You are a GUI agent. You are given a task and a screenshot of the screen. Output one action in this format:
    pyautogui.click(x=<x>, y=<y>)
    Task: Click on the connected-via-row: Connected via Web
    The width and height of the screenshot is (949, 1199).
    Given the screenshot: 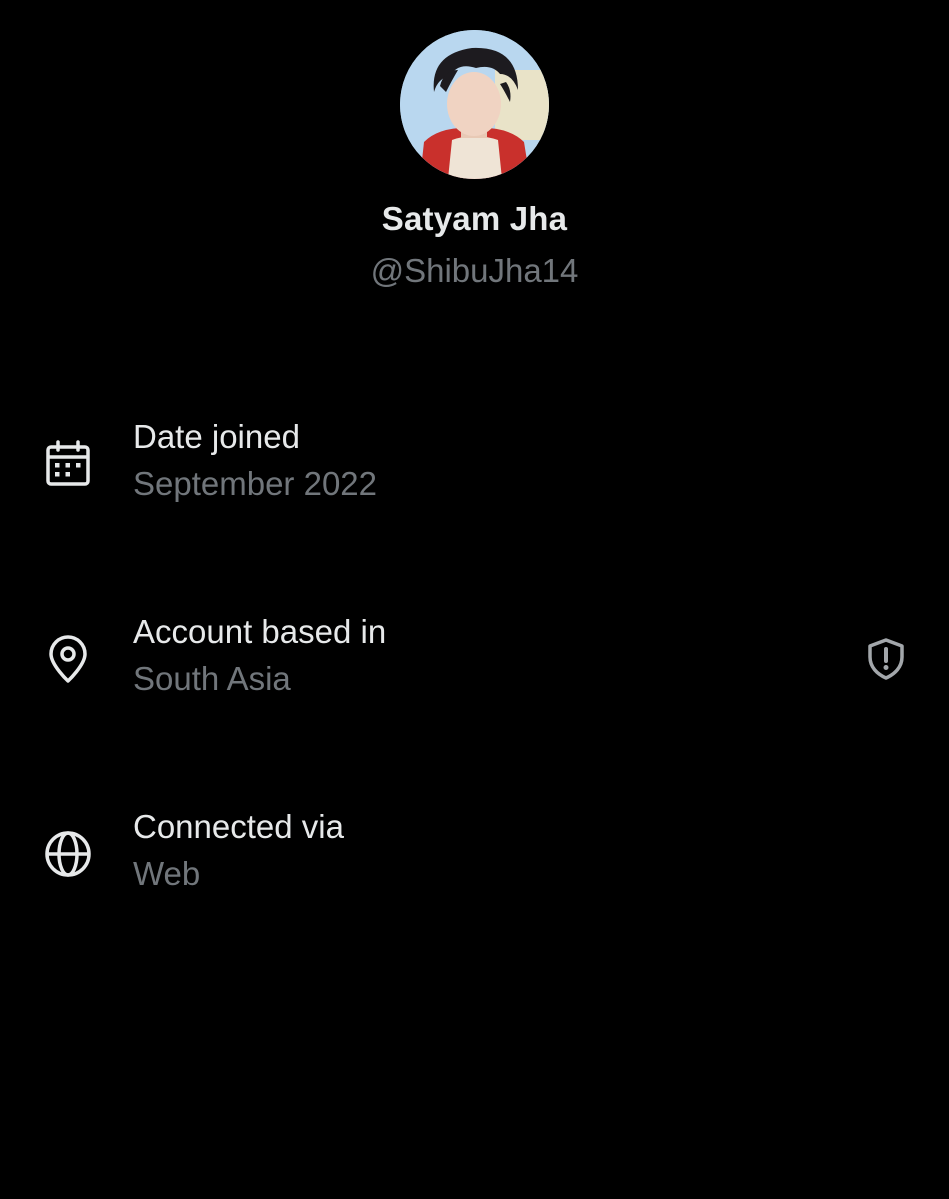 What is the action you would take?
    pyautogui.click(x=474, y=853)
    